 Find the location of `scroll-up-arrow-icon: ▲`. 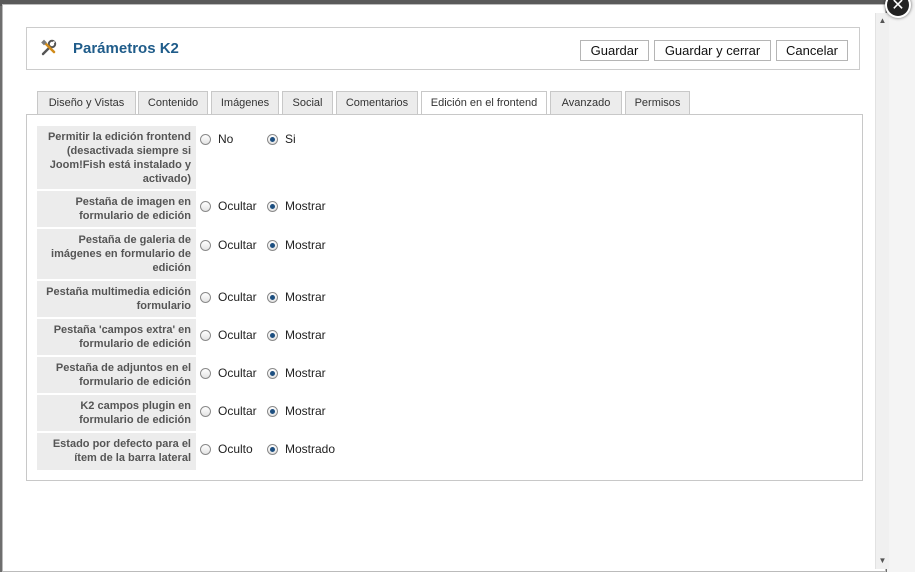

scroll-up-arrow-icon: ▲ is located at coordinates (882, 21).